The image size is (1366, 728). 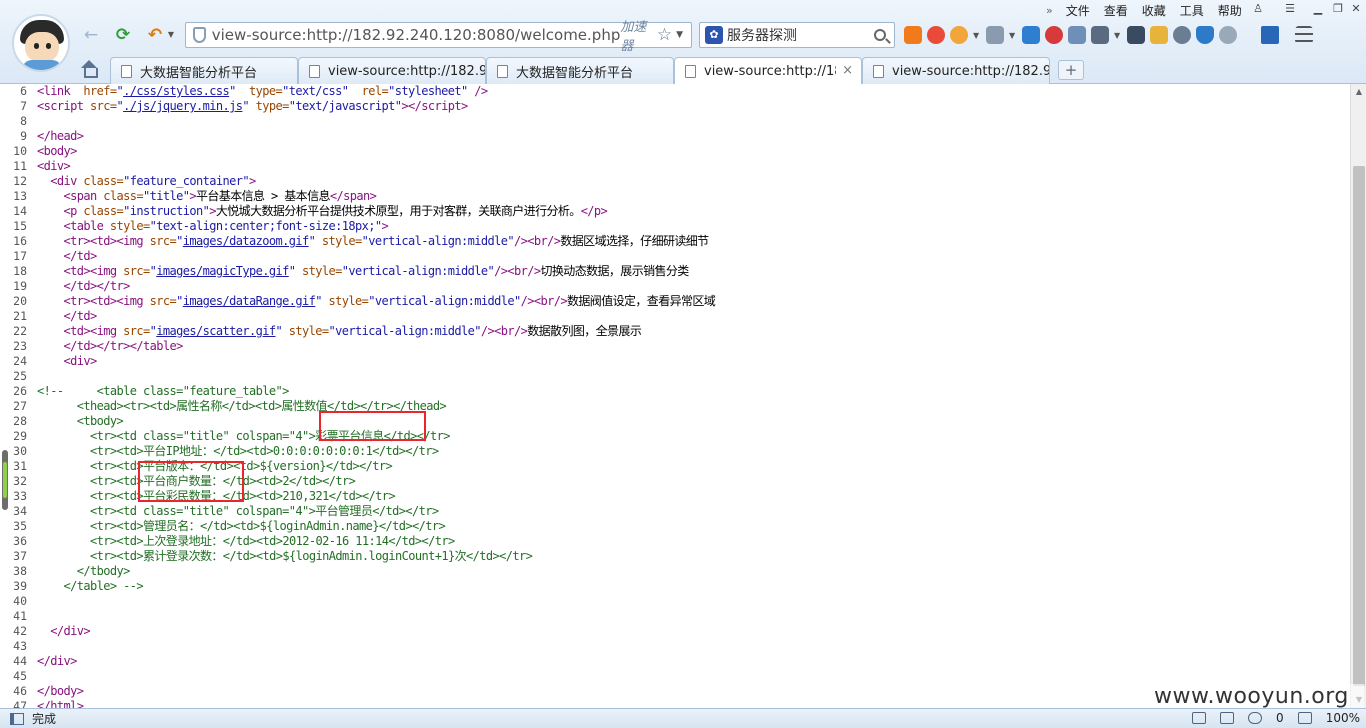 What do you see at coordinates (956, 70) in the screenshot?
I see `tab-5: view-source:http://182.92` at bounding box center [956, 70].